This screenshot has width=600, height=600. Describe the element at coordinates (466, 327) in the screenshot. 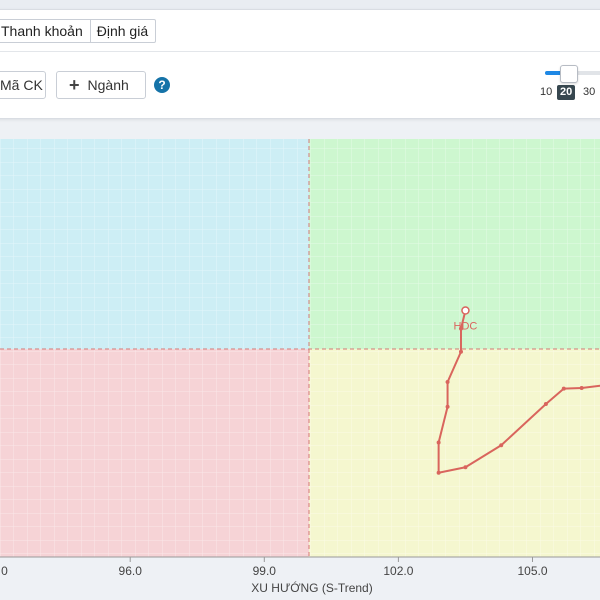

I see `series-label: HDC` at that location.